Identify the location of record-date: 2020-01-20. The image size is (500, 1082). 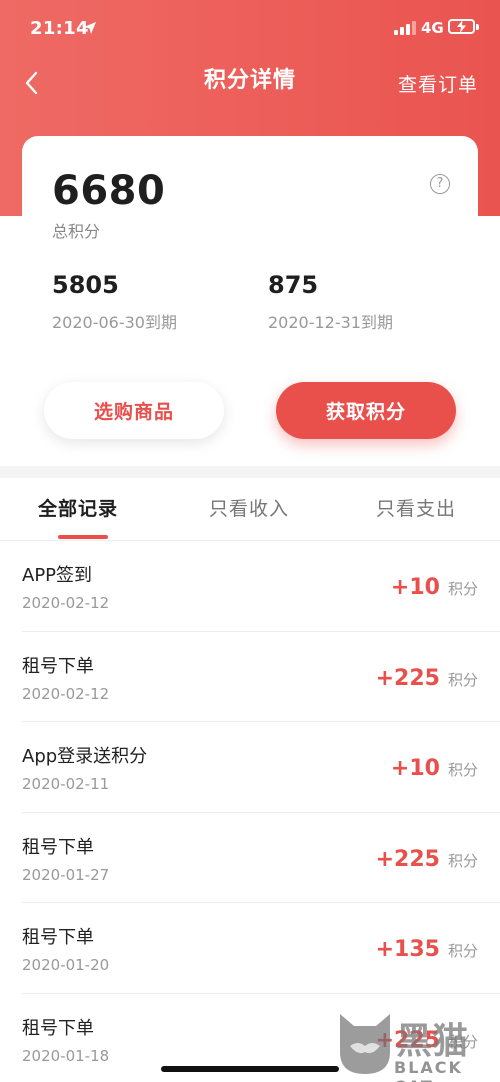
(66, 965).